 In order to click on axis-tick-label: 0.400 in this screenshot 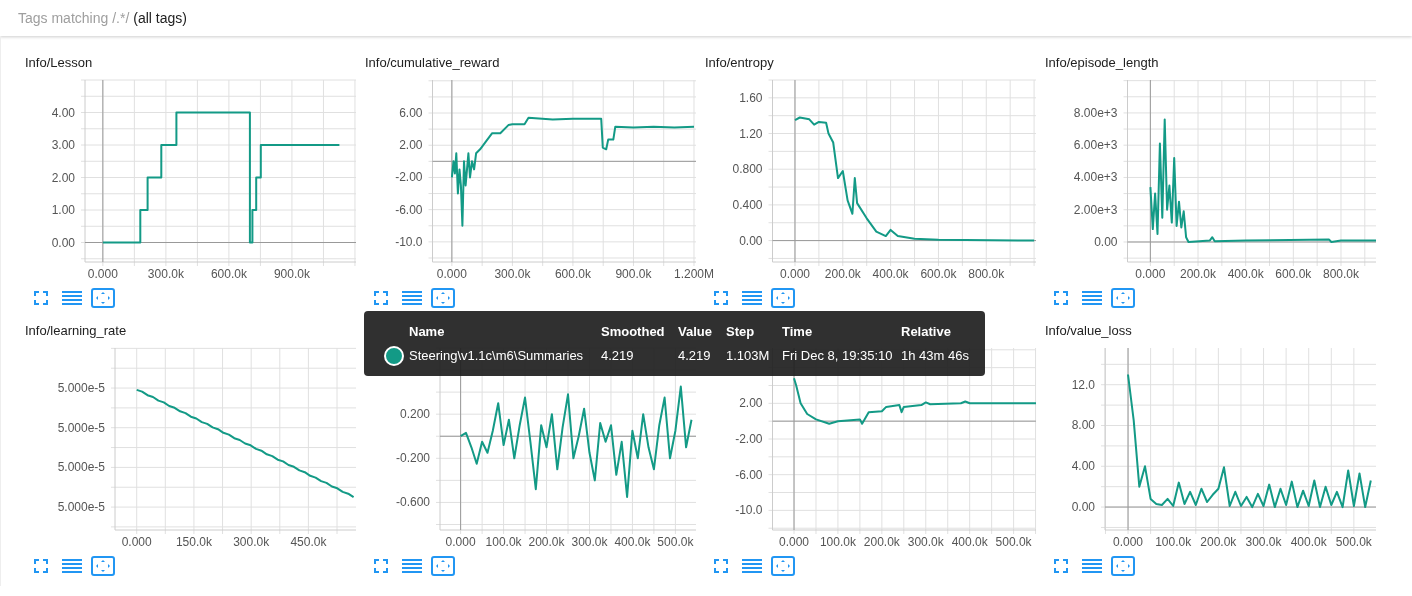, I will do `click(747, 204)`.